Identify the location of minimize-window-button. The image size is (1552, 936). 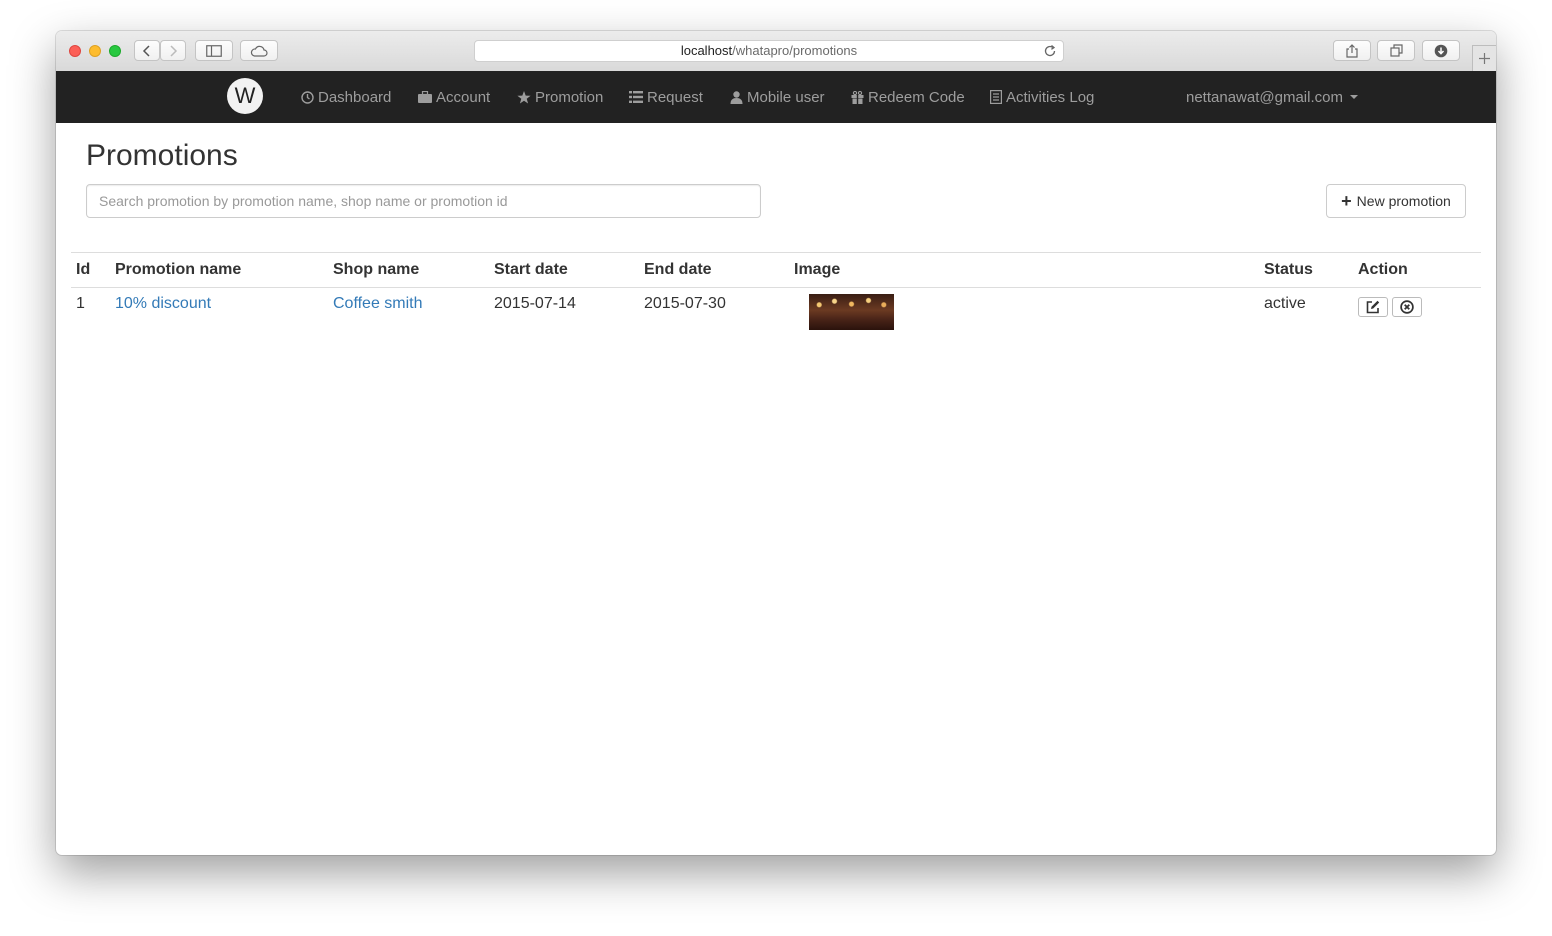
(95, 51).